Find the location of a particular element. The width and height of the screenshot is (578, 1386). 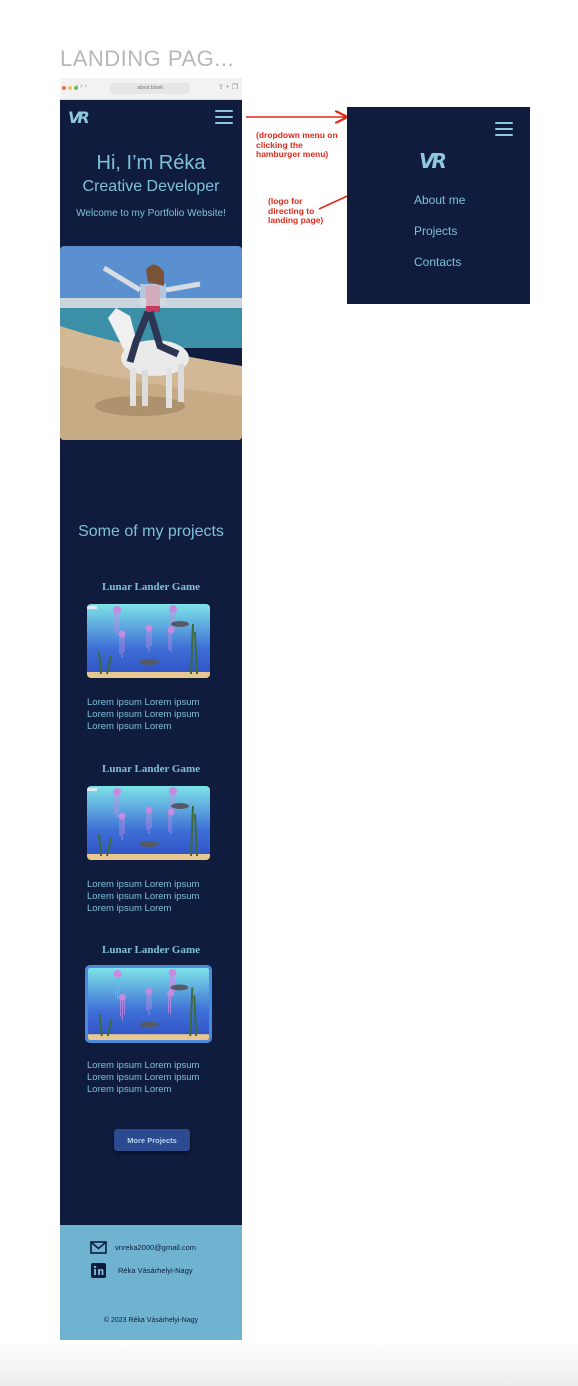

dropdown-menu-panel: VR About me Projects Contacts is located at coordinates (438, 205).